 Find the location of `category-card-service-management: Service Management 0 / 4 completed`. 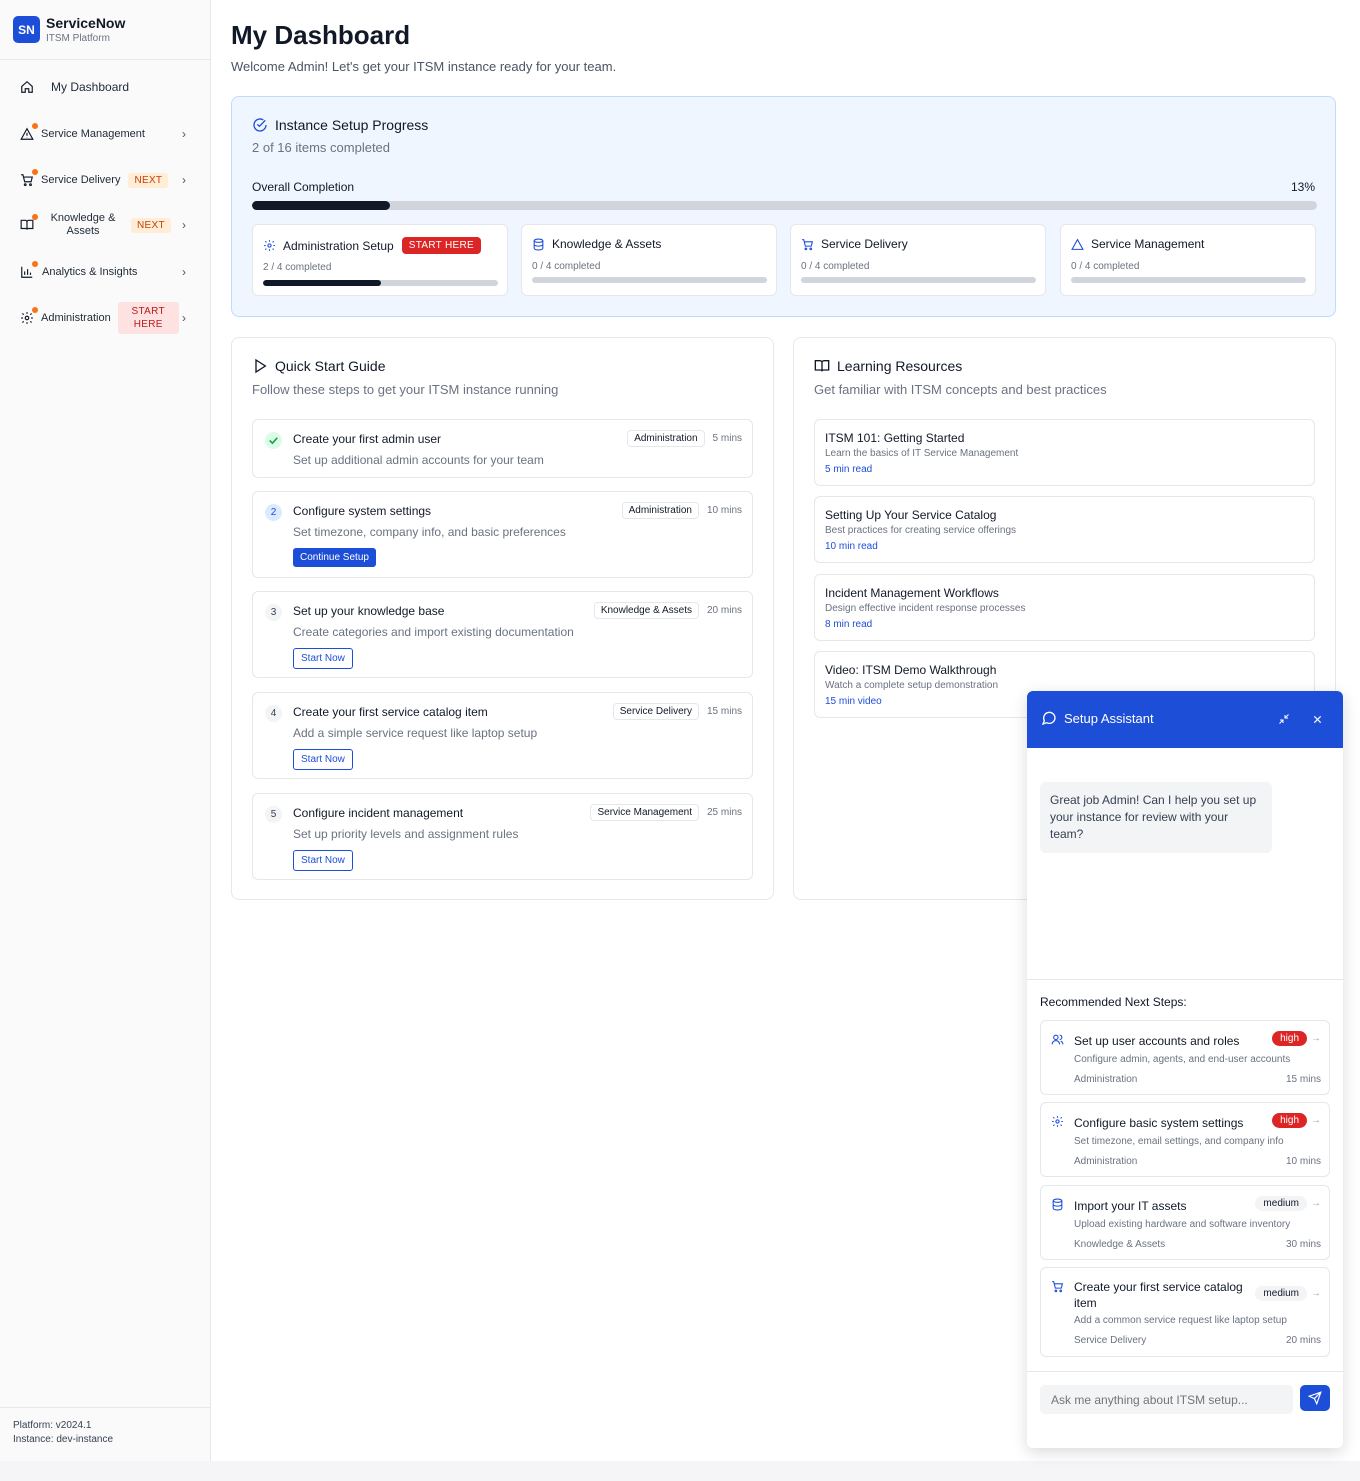

category-card-service-management: Service Management 0 / 4 completed is located at coordinates (1188, 260).